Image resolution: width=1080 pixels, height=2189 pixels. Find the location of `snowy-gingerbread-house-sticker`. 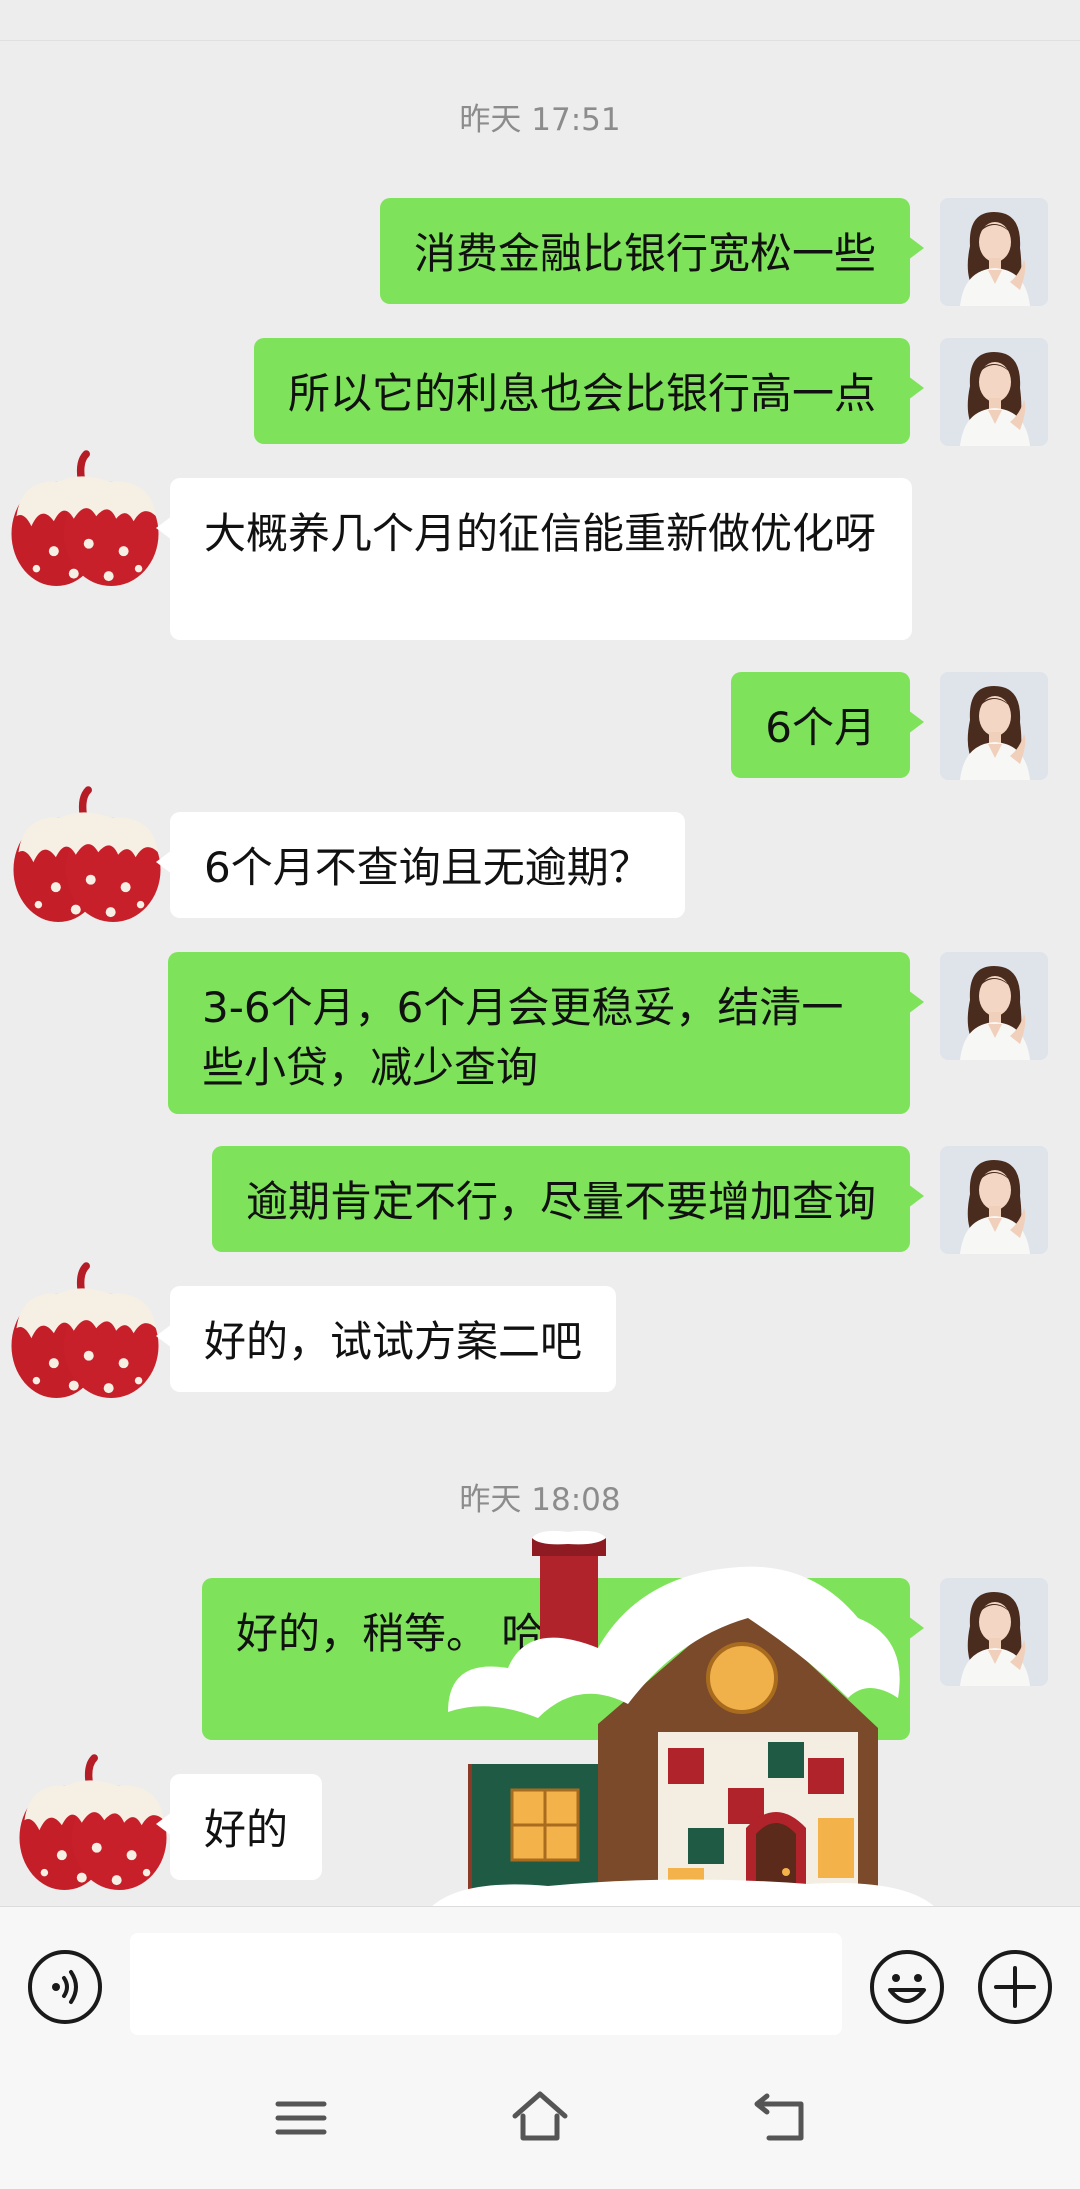

snowy-gingerbread-house-sticker is located at coordinates (683, 1728).